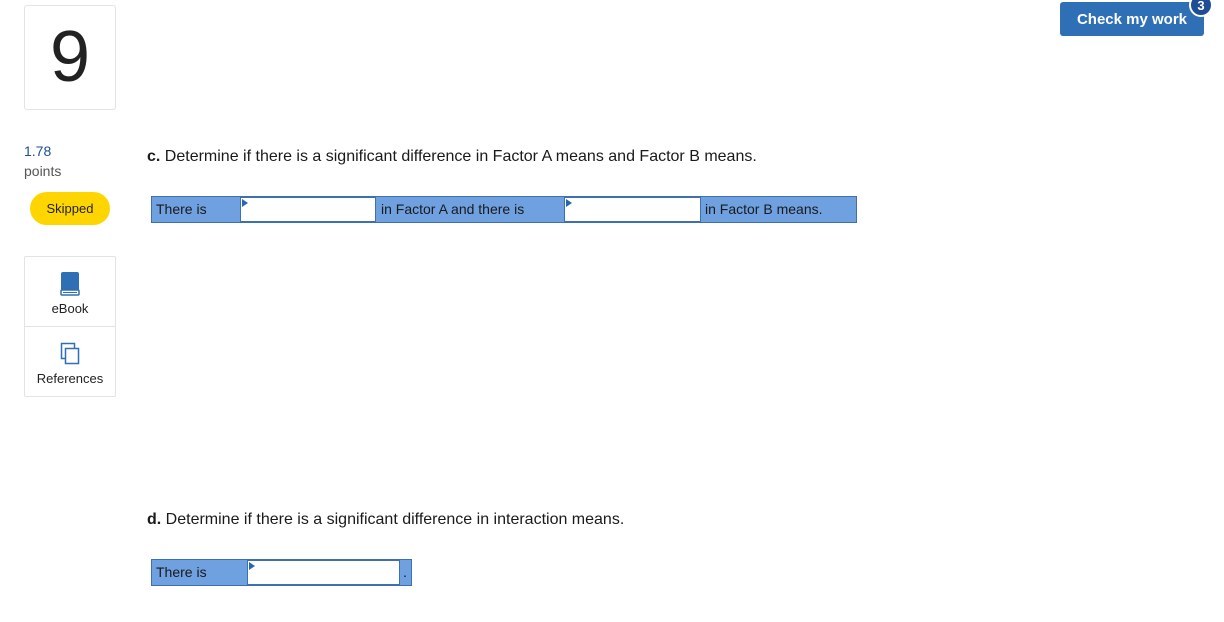 Image resolution: width=1224 pixels, height=622 pixels. Describe the element at coordinates (181, 209) in the screenshot. I see `part-c-text-1: There is` at that location.